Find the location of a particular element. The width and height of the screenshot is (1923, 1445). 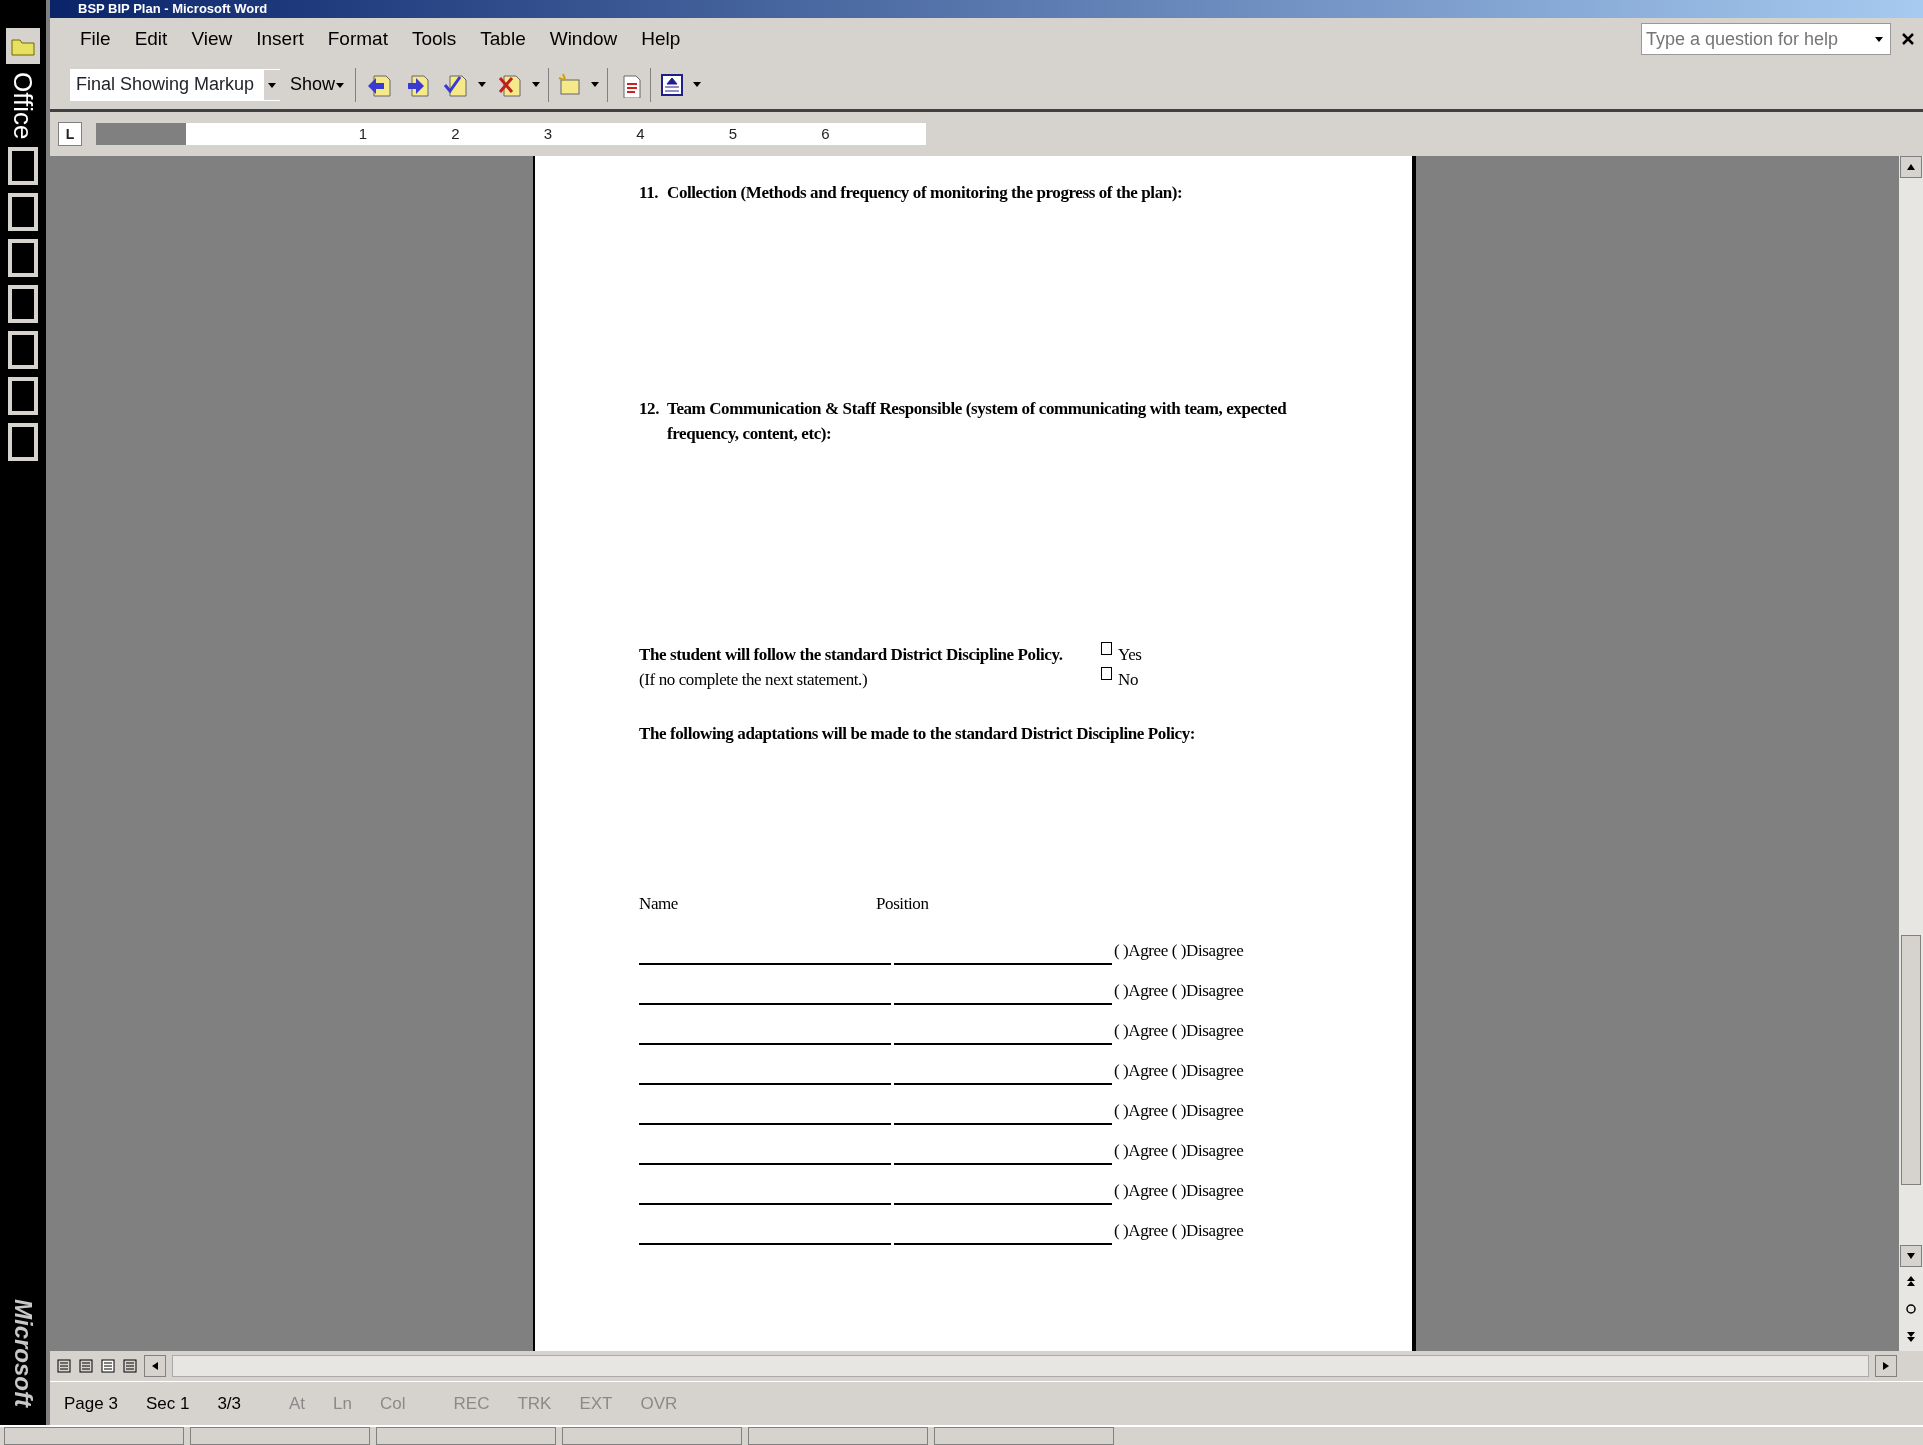

section-number: 12. is located at coordinates (650, 408).